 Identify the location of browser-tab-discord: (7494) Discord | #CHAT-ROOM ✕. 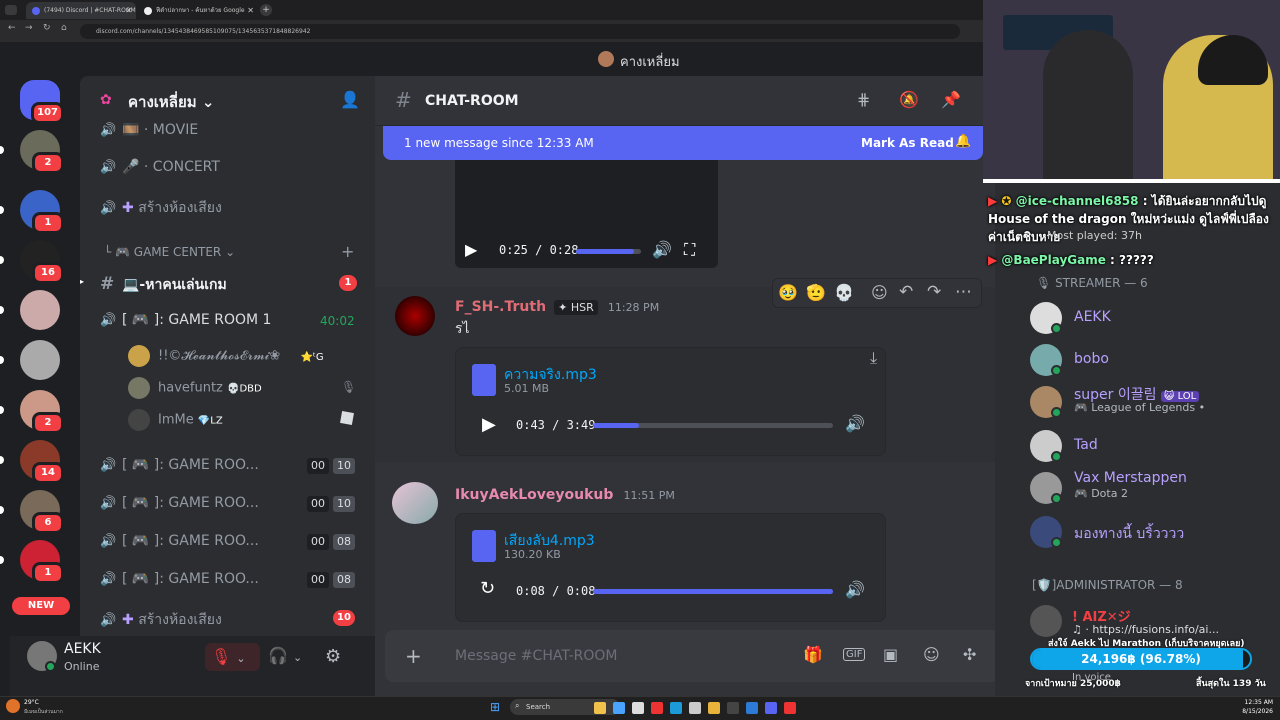
(81, 10).